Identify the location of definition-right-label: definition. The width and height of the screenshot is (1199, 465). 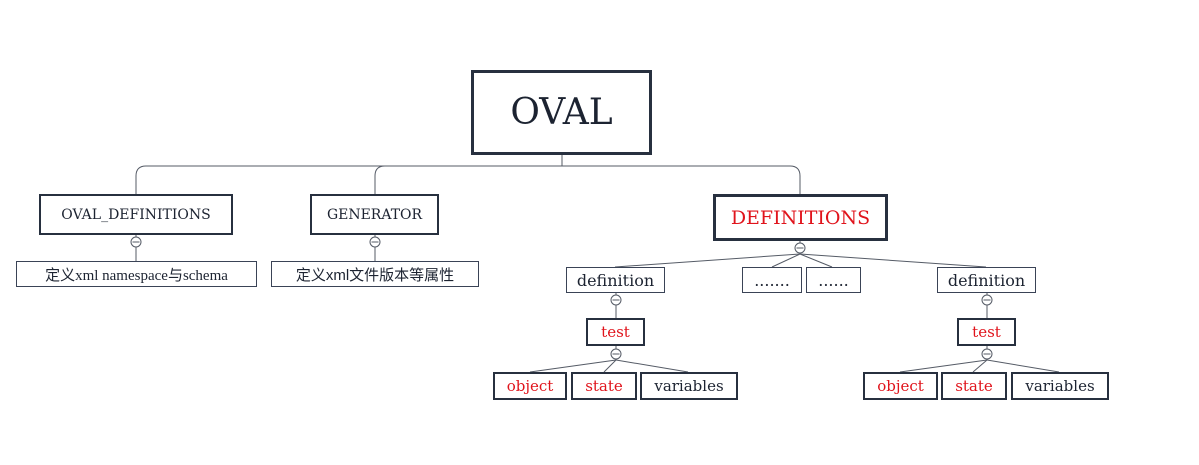
(986, 280).